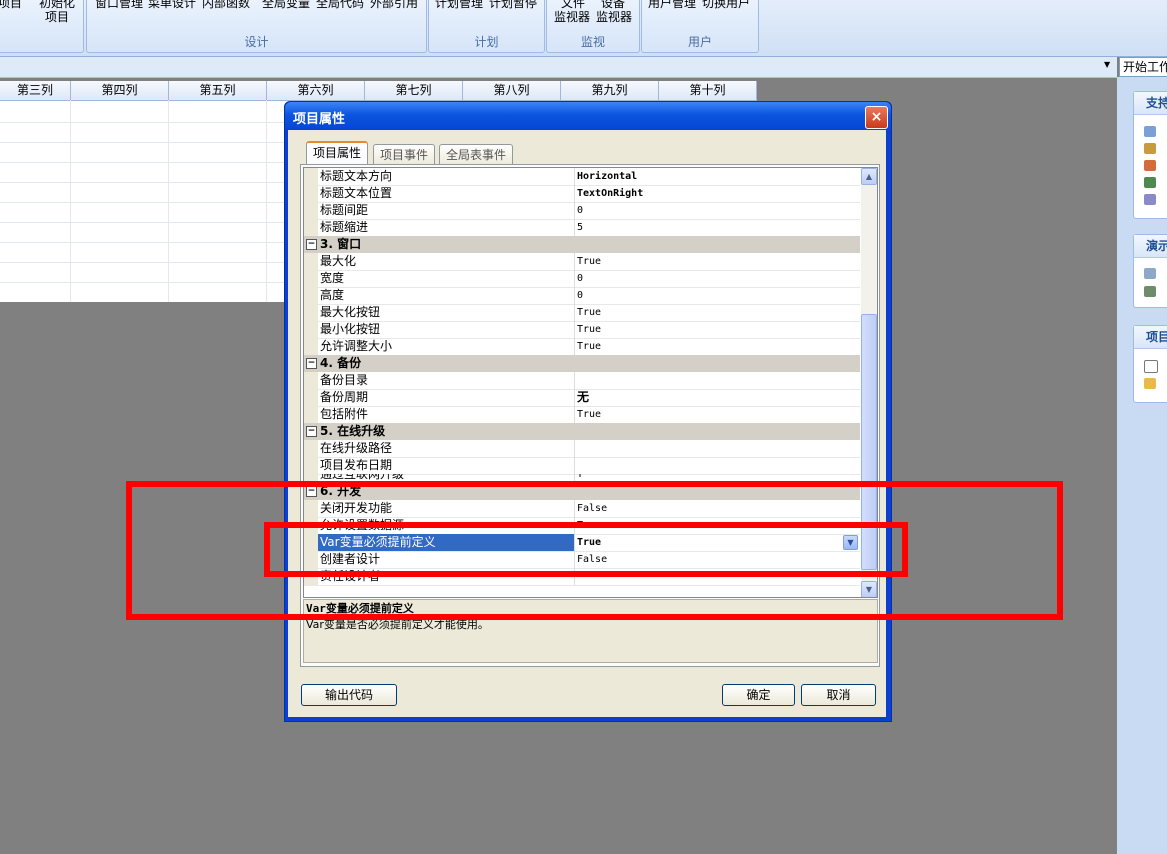 The width and height of the screenshot is (1167, 854). What do you see at coordinates (353, 431) in the screenshot?
I see `category-label: 5. 在线升级` at bounding box center [353, 431].